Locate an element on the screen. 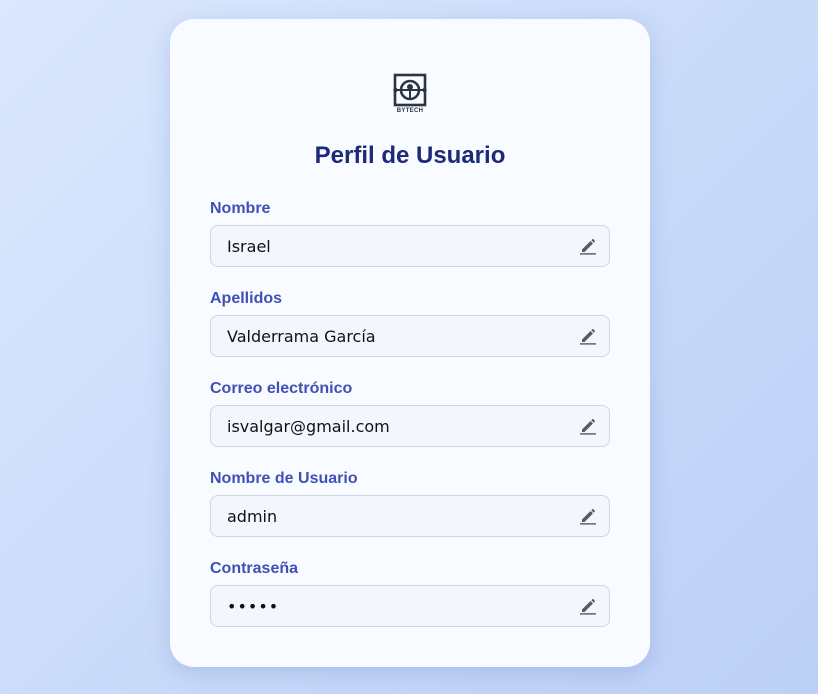 This screenshot has height=694, width=818. last-name-input-box is located at coordinates (410, 336).